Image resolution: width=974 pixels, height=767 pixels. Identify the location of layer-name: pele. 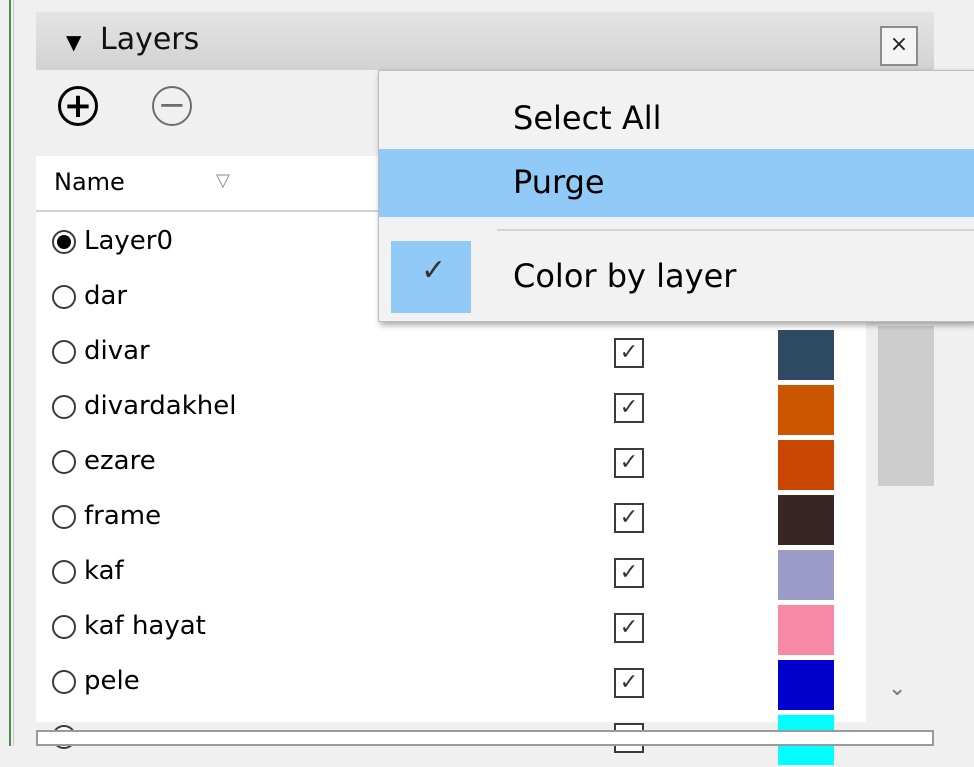
(112, 681).